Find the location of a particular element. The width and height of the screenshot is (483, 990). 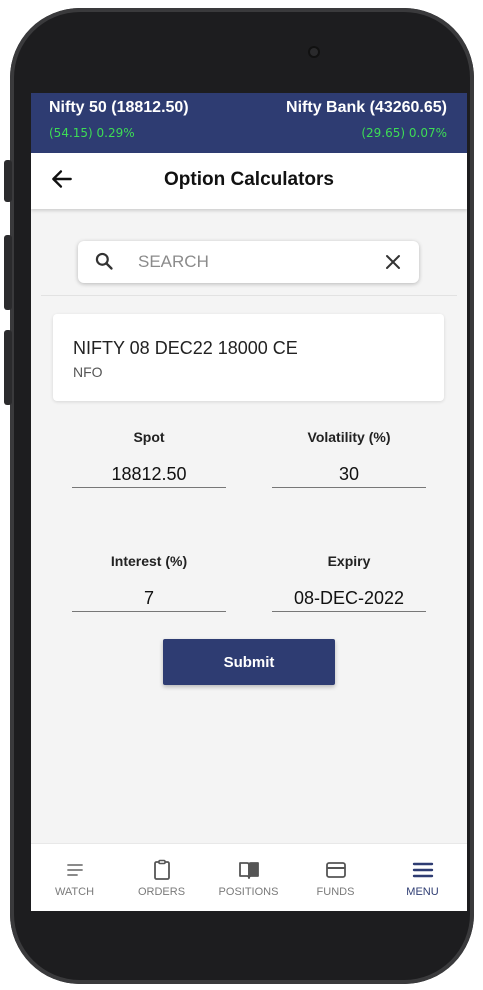

expiry-label: Expiry is located at coordinates (349, 561).